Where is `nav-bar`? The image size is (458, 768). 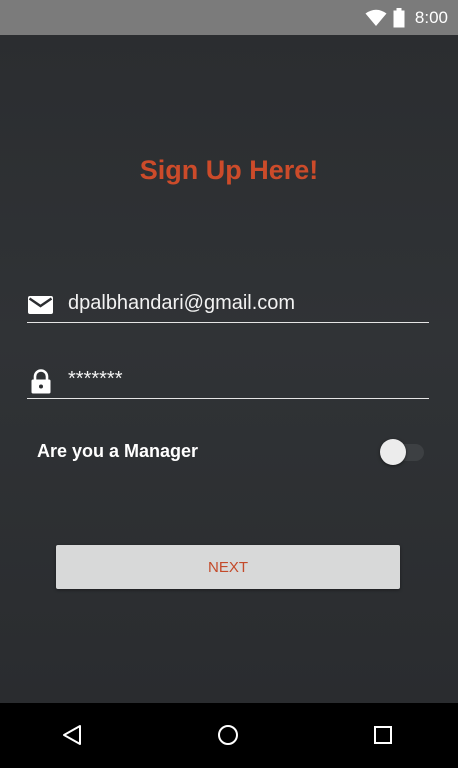 nav-bar is located at coordinates (229, 735).